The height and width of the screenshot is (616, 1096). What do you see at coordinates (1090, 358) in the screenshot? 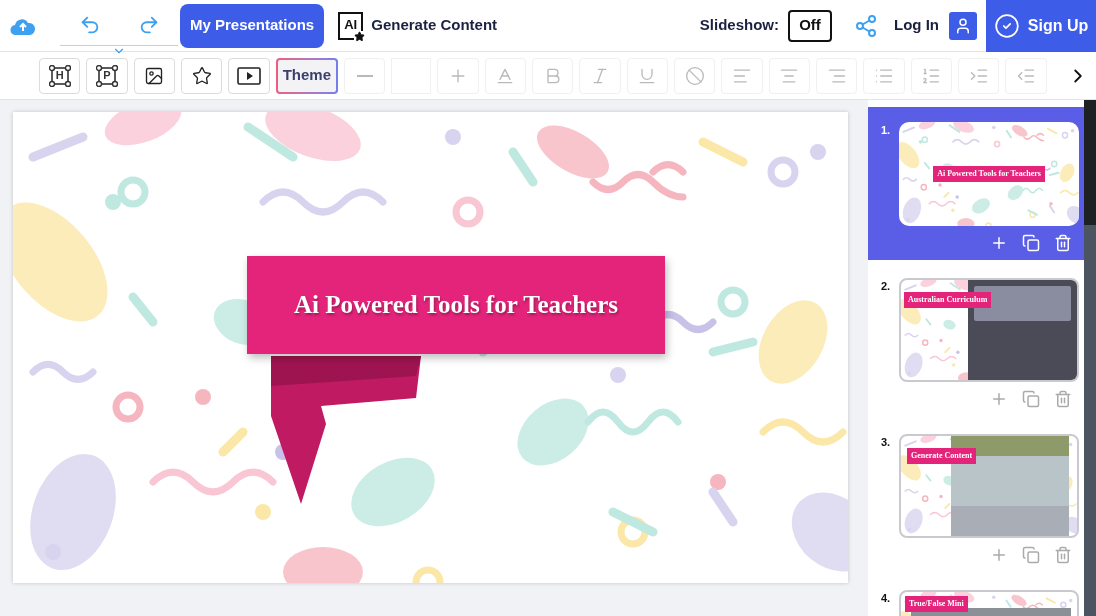
I see `scrollbar` at bounding box center [1090, 358].